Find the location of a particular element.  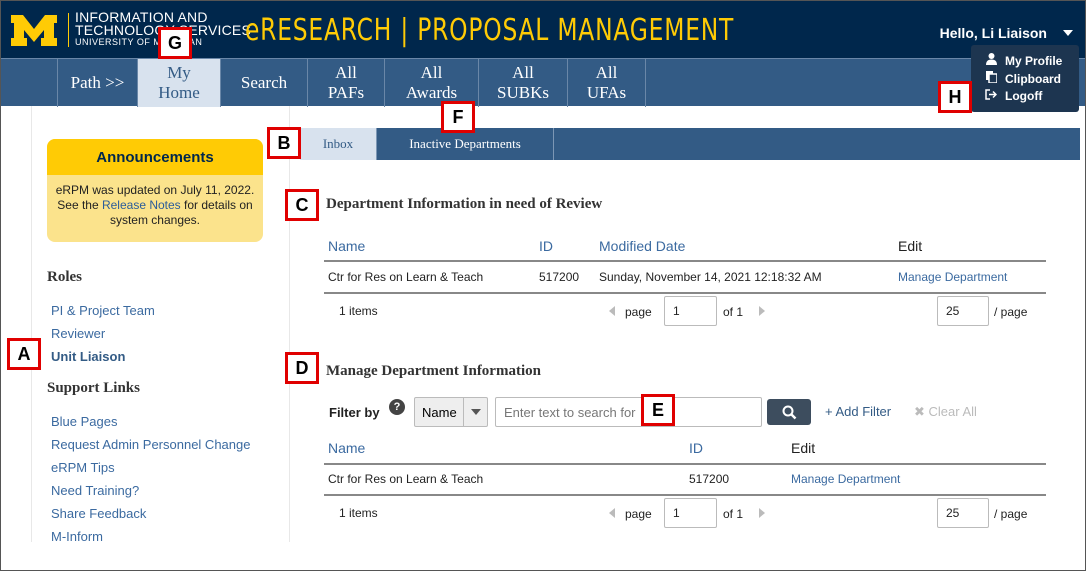

search-input is located at coordinates (628, 412).